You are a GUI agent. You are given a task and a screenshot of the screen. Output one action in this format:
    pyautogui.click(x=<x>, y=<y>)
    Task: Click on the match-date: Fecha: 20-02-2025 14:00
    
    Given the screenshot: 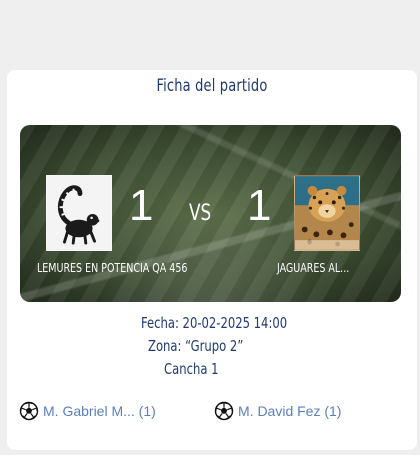 What is the action you would take?
    pyautogui.click(x=214, y=323)
    